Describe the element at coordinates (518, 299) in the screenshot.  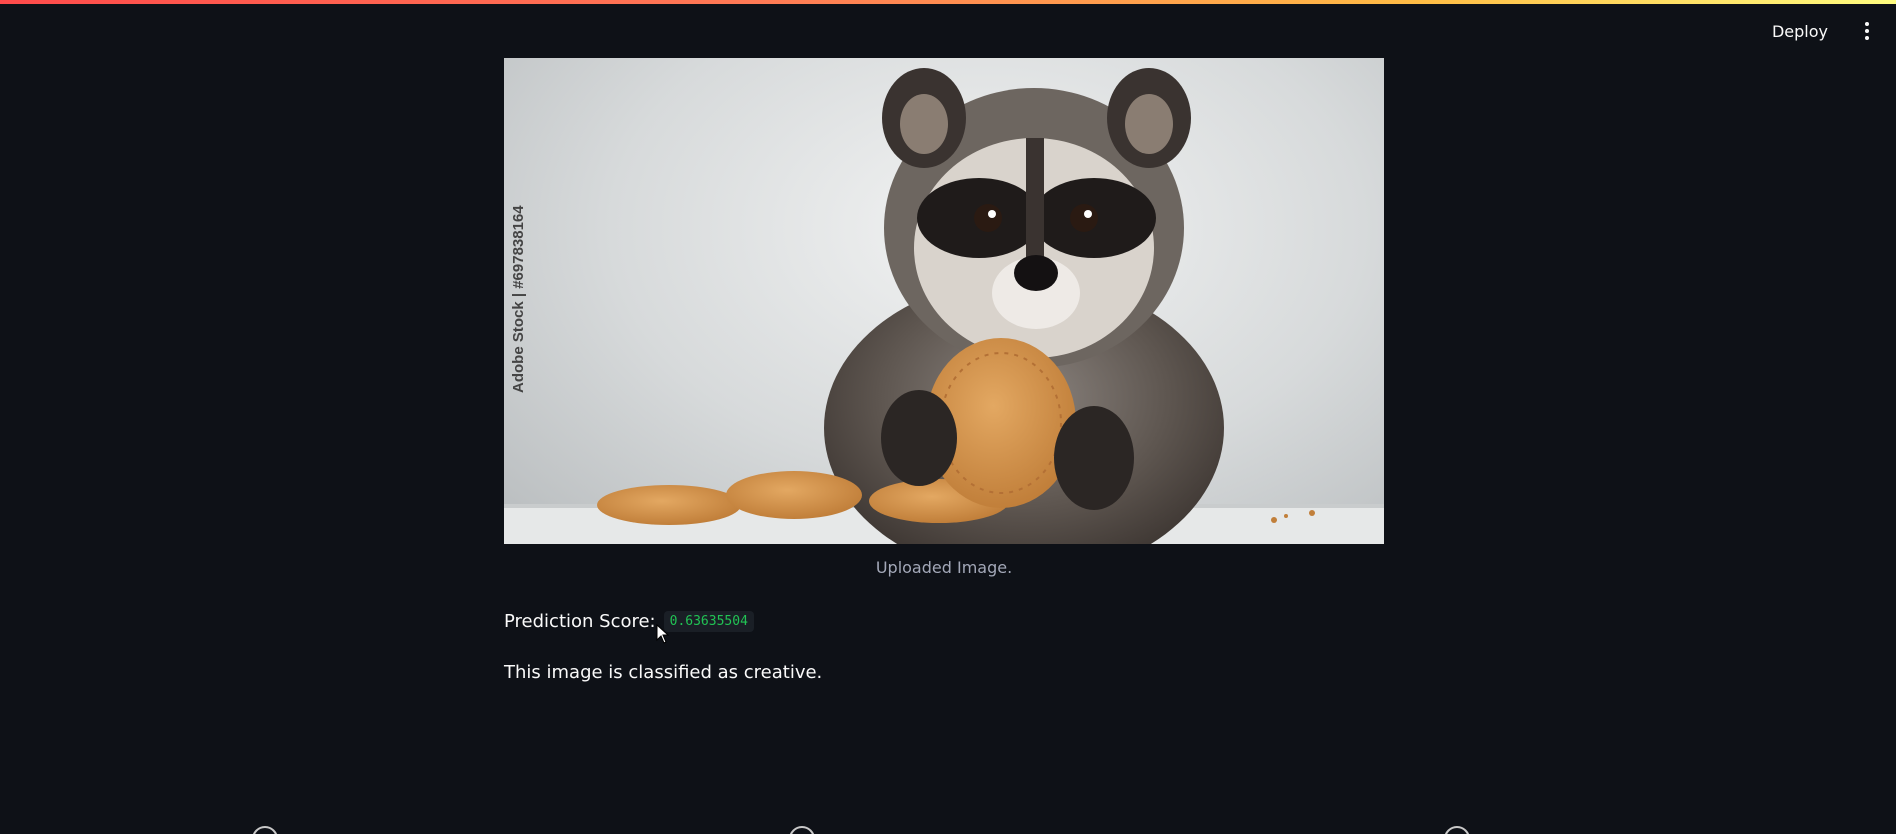
I see `image-watermark: Adobe Stock | #697838164` at that location.